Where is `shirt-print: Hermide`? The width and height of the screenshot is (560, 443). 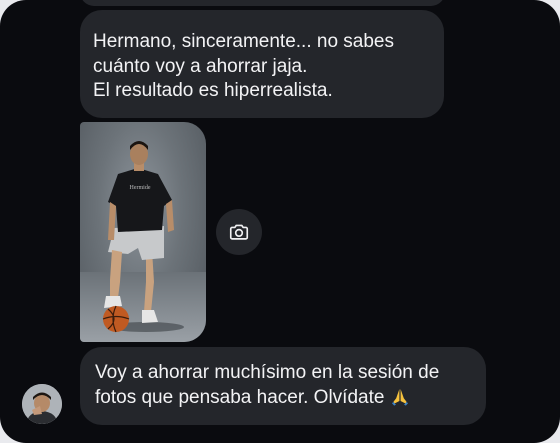 shirt-print: Hermide is located at coordinates (140, 188).